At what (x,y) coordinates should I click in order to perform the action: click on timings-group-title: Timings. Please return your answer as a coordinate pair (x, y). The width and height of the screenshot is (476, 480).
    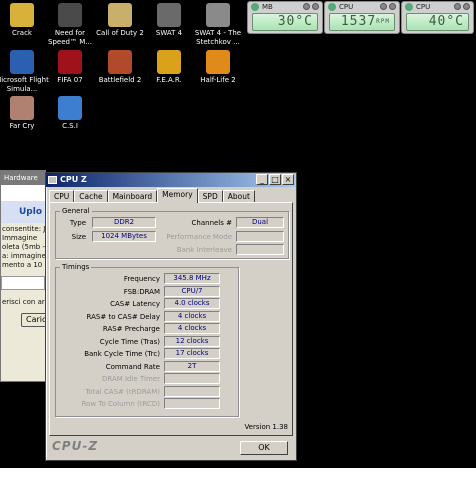
    Looking at the image, I should click on (76, 267).